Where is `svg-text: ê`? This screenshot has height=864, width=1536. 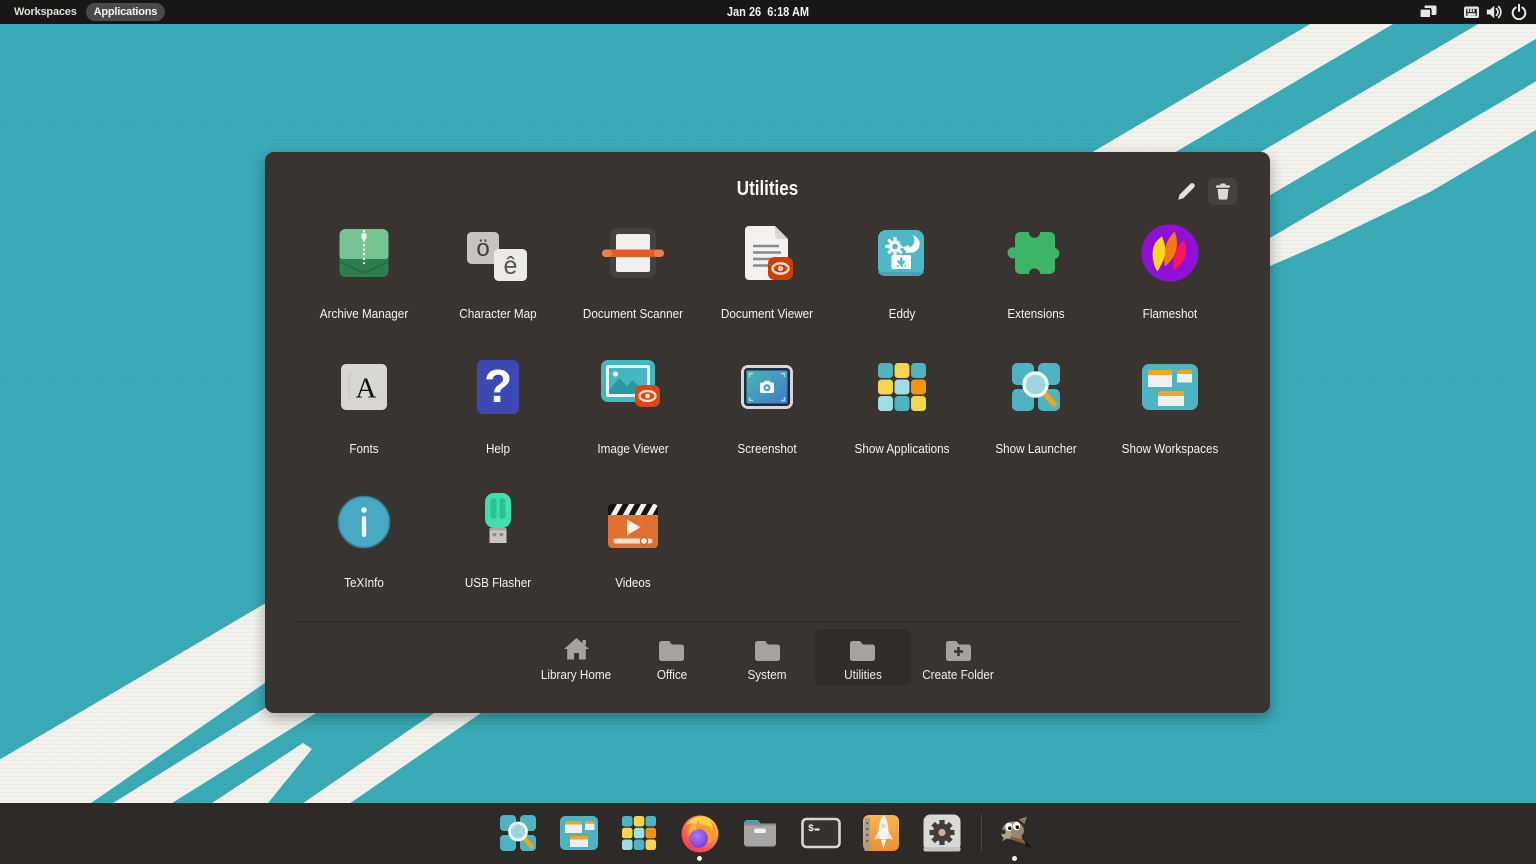
svg-text: ê is located at coordinates (511, 266).